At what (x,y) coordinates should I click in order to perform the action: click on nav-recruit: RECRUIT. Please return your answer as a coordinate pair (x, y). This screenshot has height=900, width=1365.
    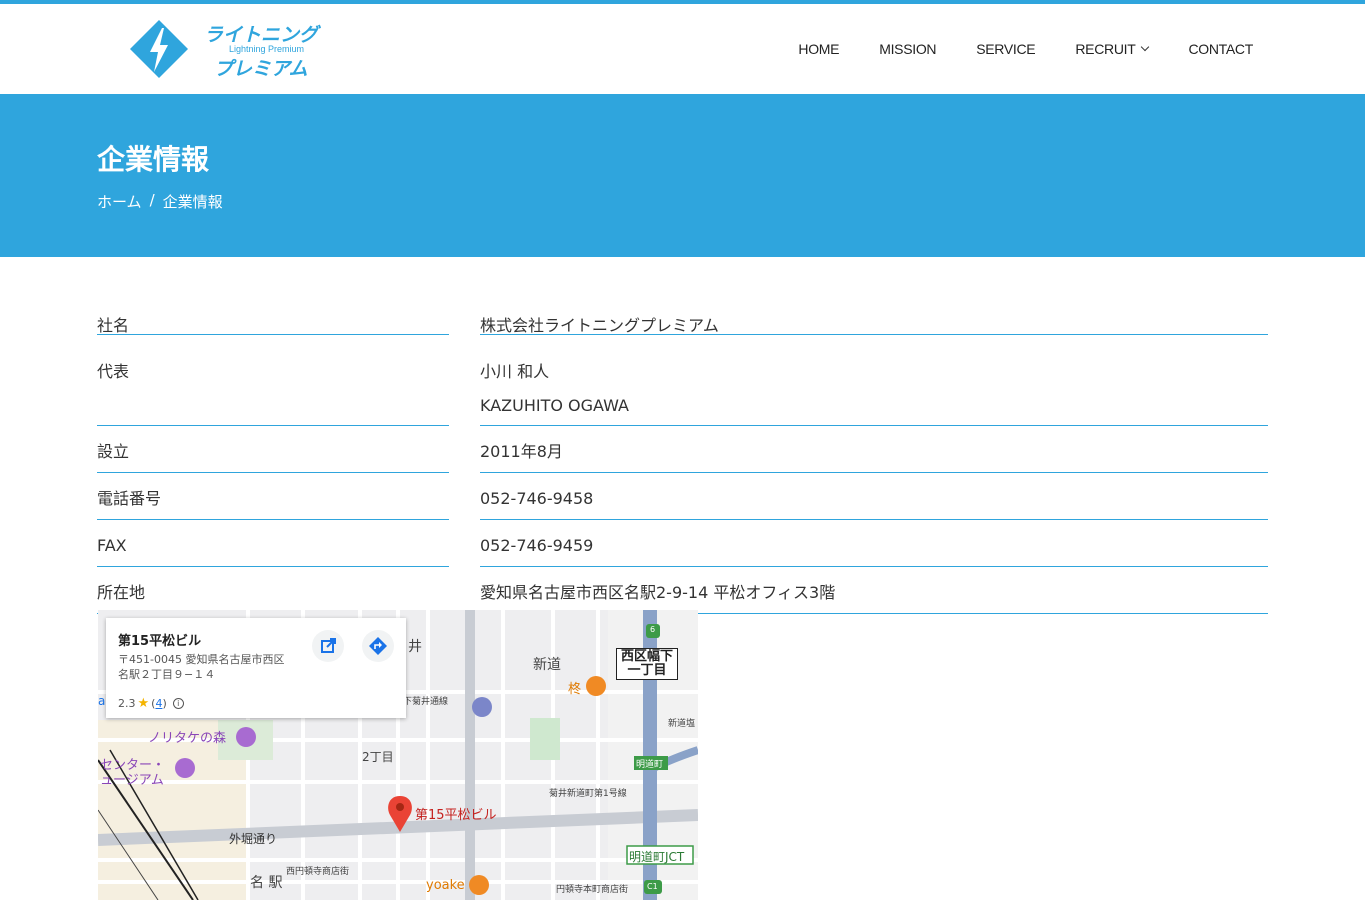
    Looking at the image, I should click on (1112, 49).